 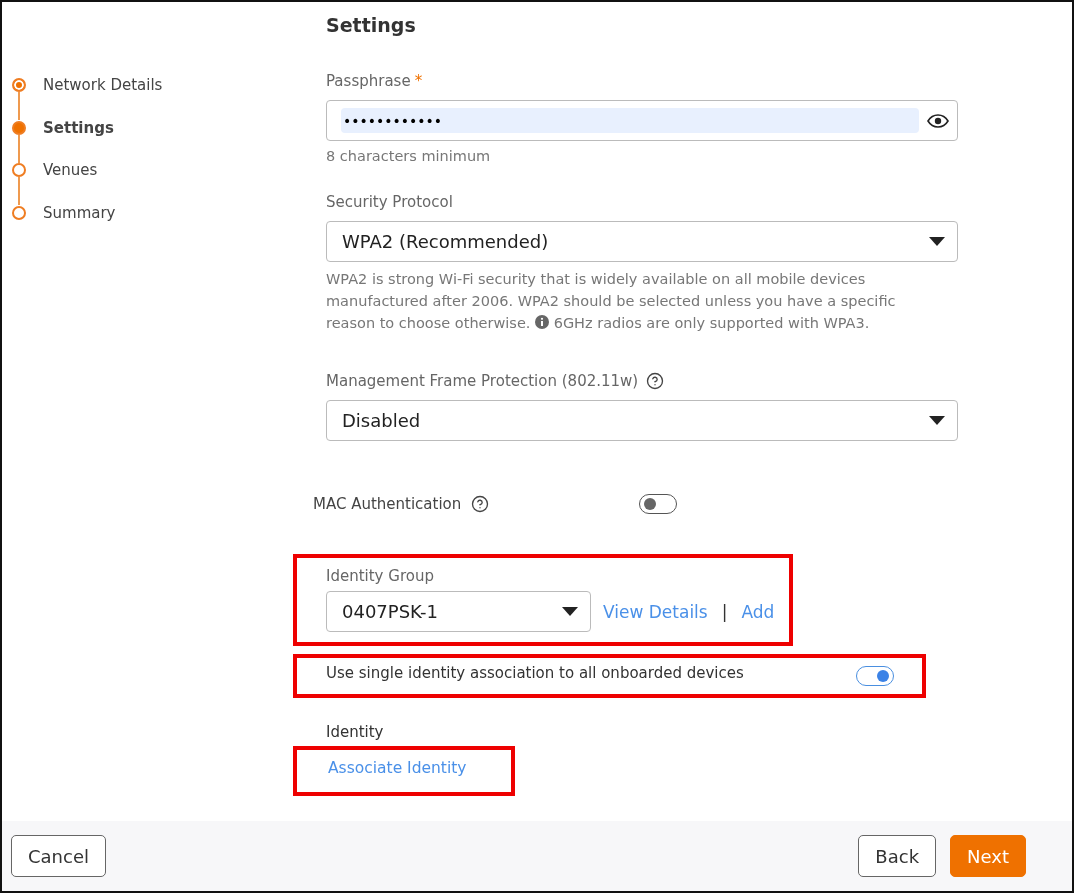 I want to click on hint-text: 8 characters minimum, so click(x=409, y=156).